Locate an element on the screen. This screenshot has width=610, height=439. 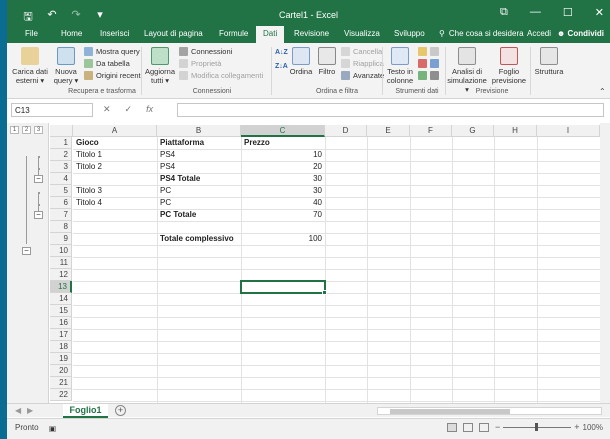
tab-revisione: Revisione is located at coordinates (311, 33).